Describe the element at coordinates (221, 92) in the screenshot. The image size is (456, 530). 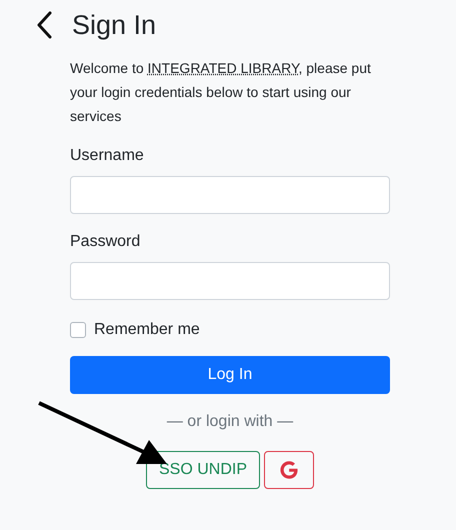
I see `welcome-text: Welcome to INTEGRATED LIBRARY, please put your login credentials below to start using our services` at that location.